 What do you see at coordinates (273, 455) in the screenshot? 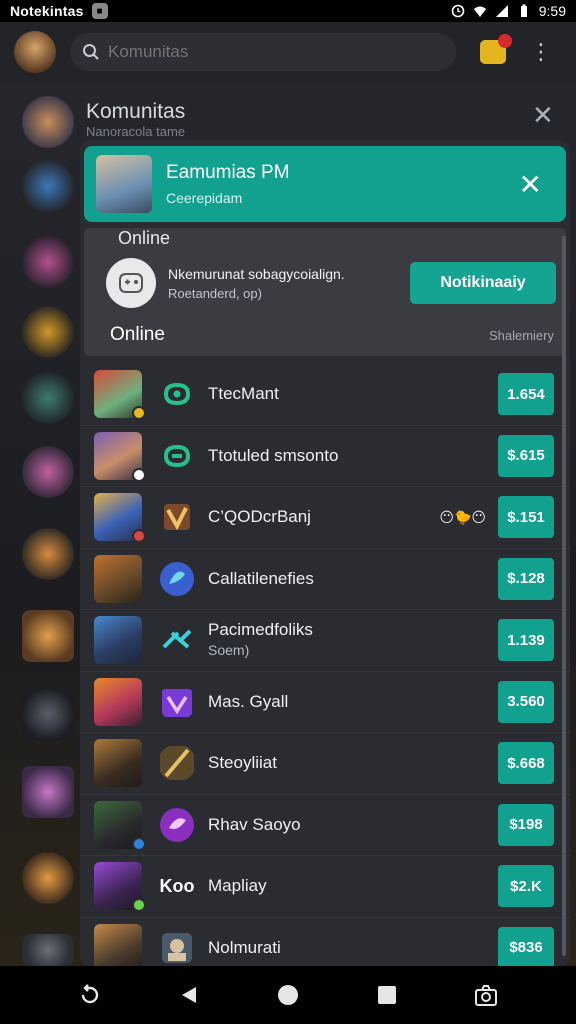
I see `player-name: Ttotuled smsonto` at bounding box center [273, 455].